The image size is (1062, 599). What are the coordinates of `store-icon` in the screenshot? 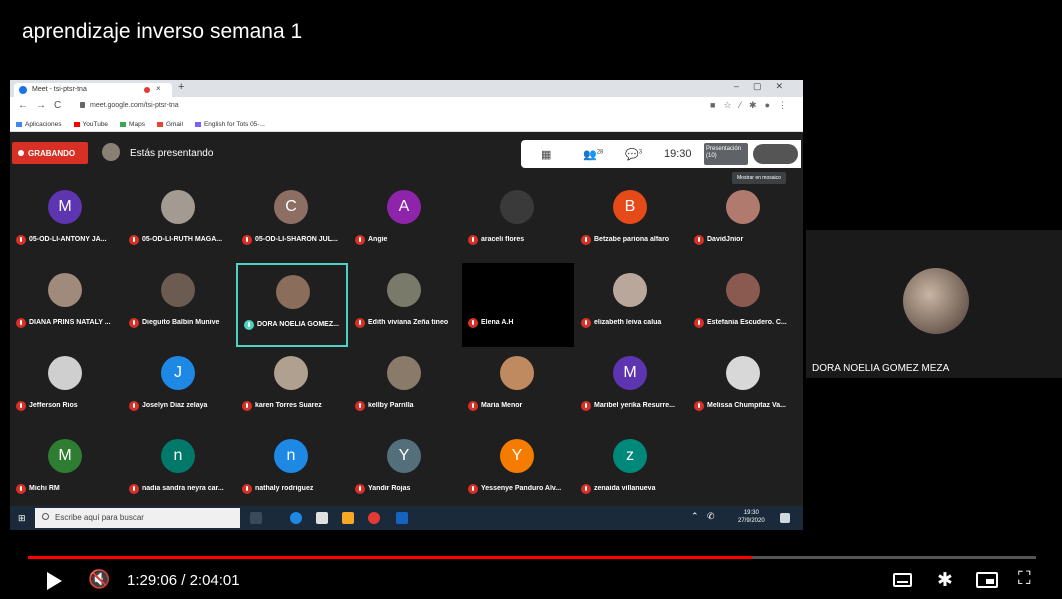 It's located at (322, 518).